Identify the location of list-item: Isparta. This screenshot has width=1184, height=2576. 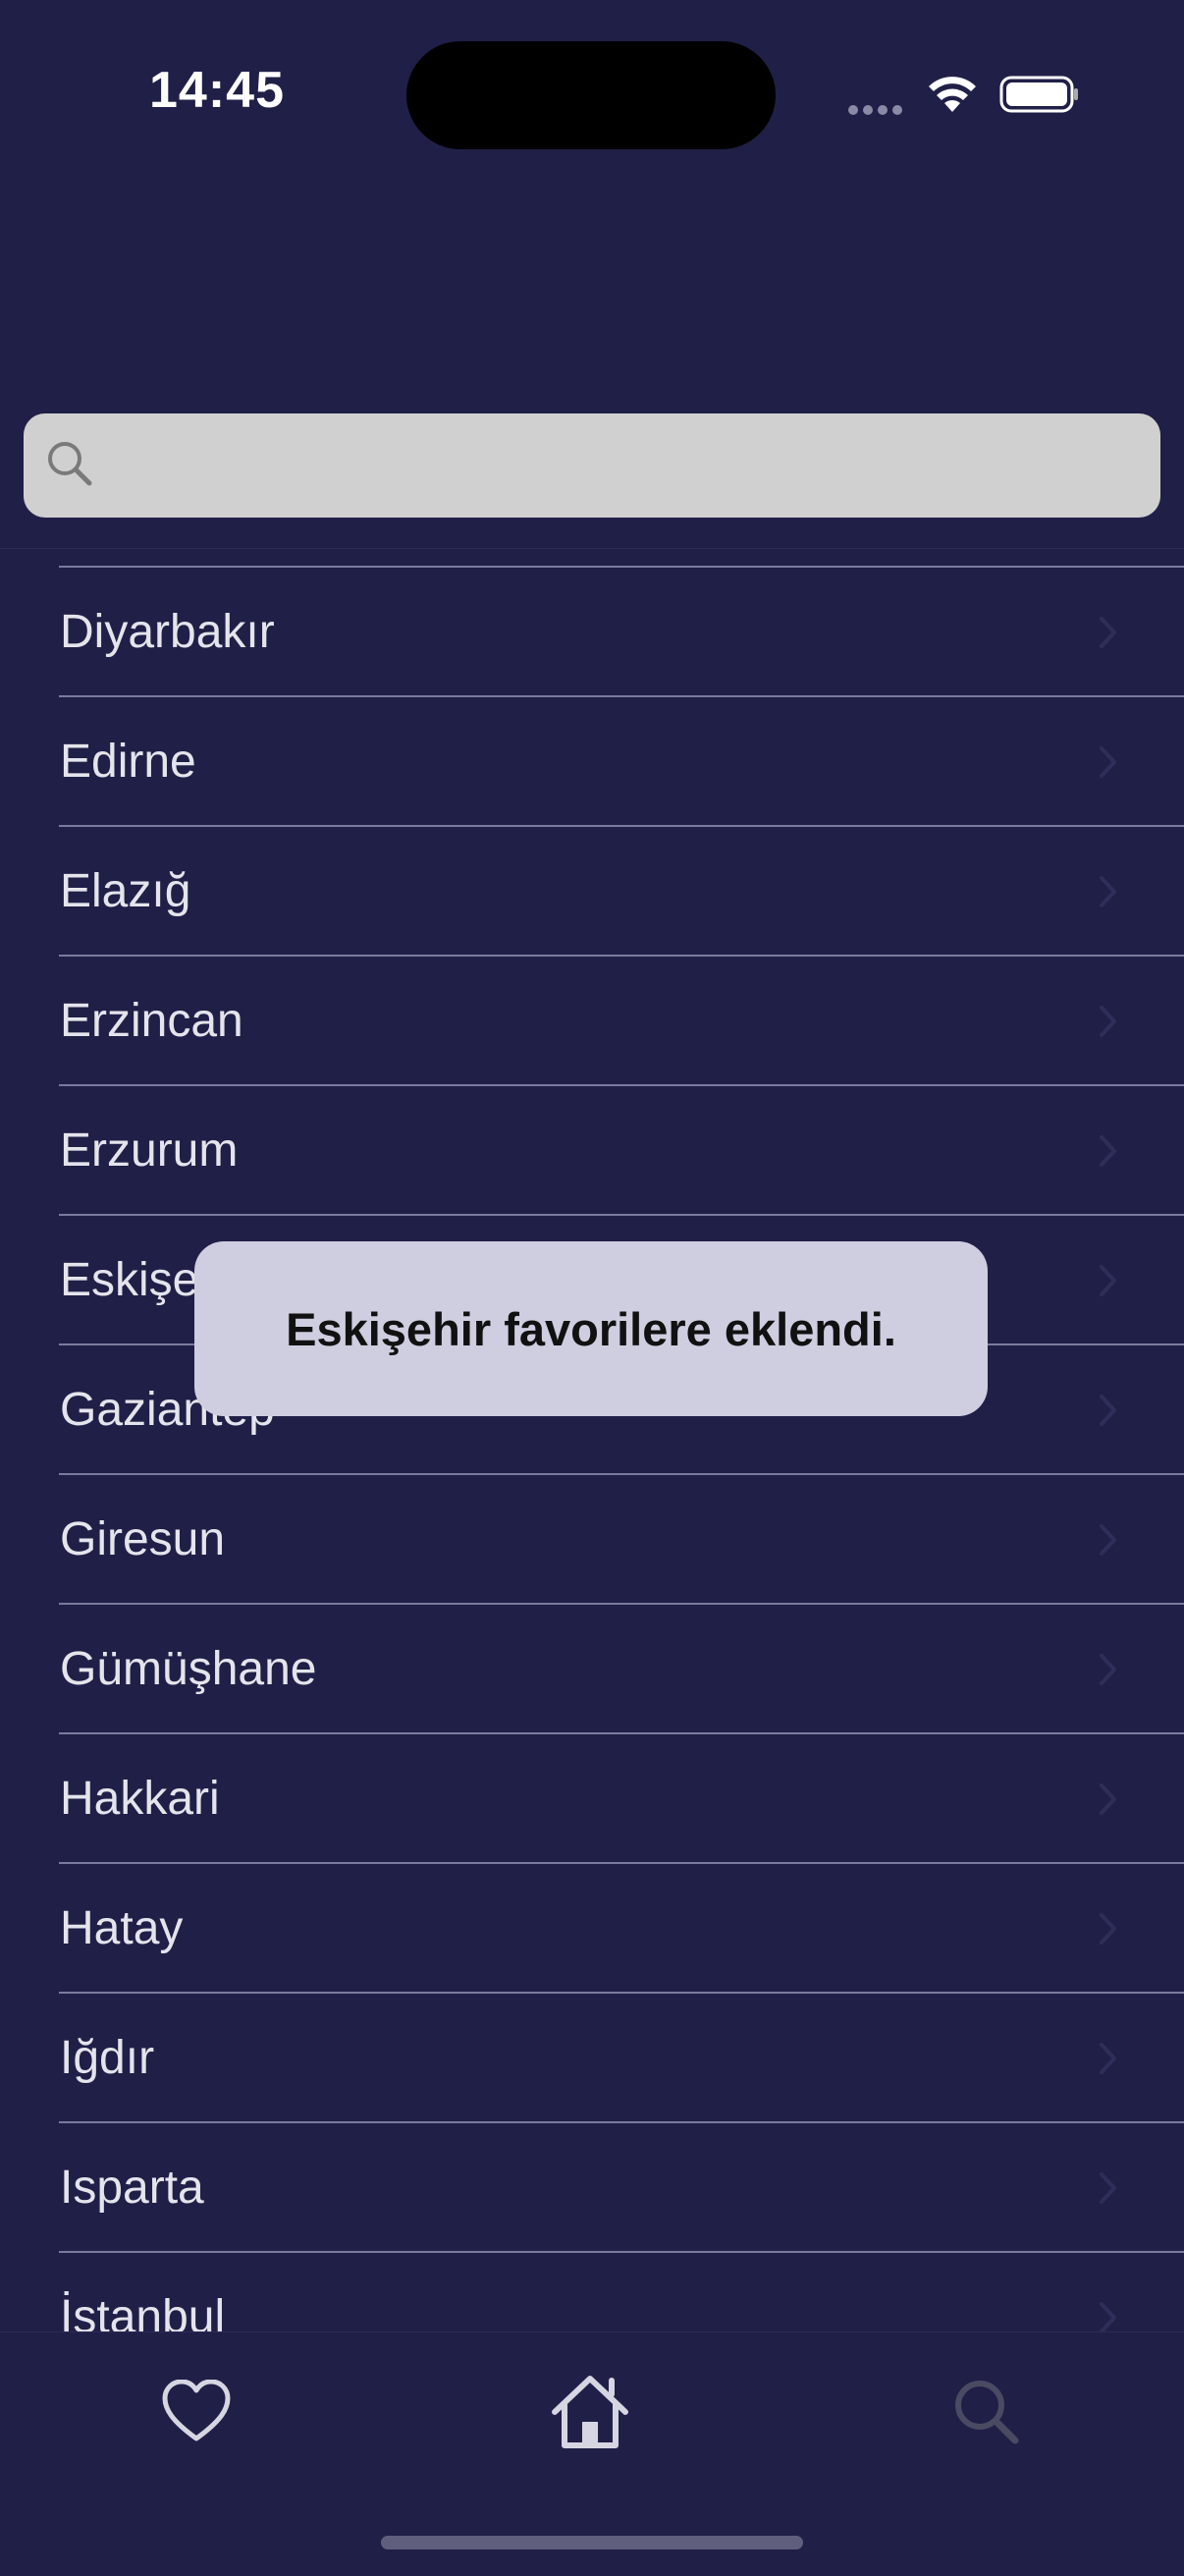
(592, 2188).